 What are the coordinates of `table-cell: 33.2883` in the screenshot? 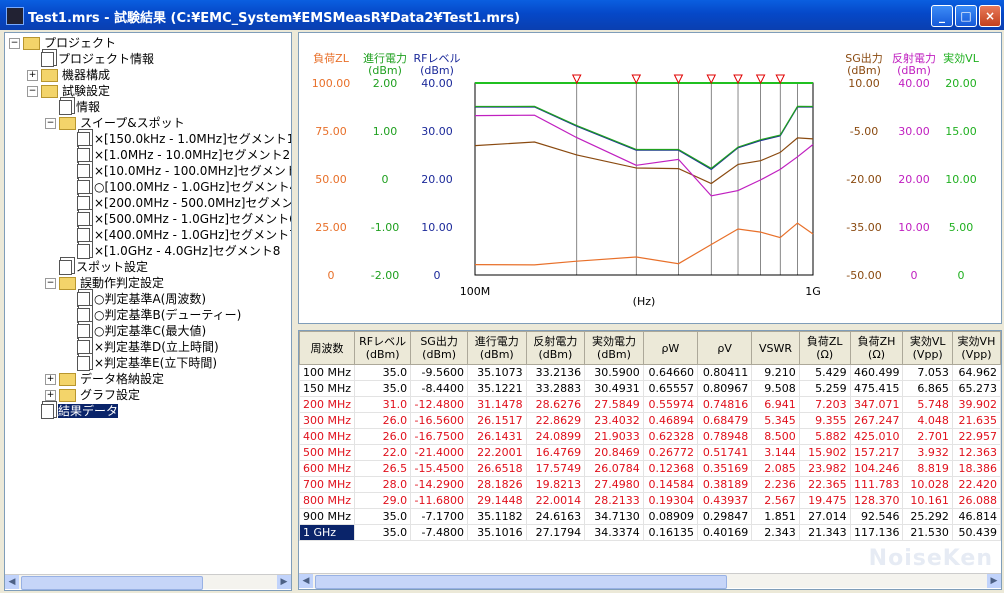 It's located at (555, 388).